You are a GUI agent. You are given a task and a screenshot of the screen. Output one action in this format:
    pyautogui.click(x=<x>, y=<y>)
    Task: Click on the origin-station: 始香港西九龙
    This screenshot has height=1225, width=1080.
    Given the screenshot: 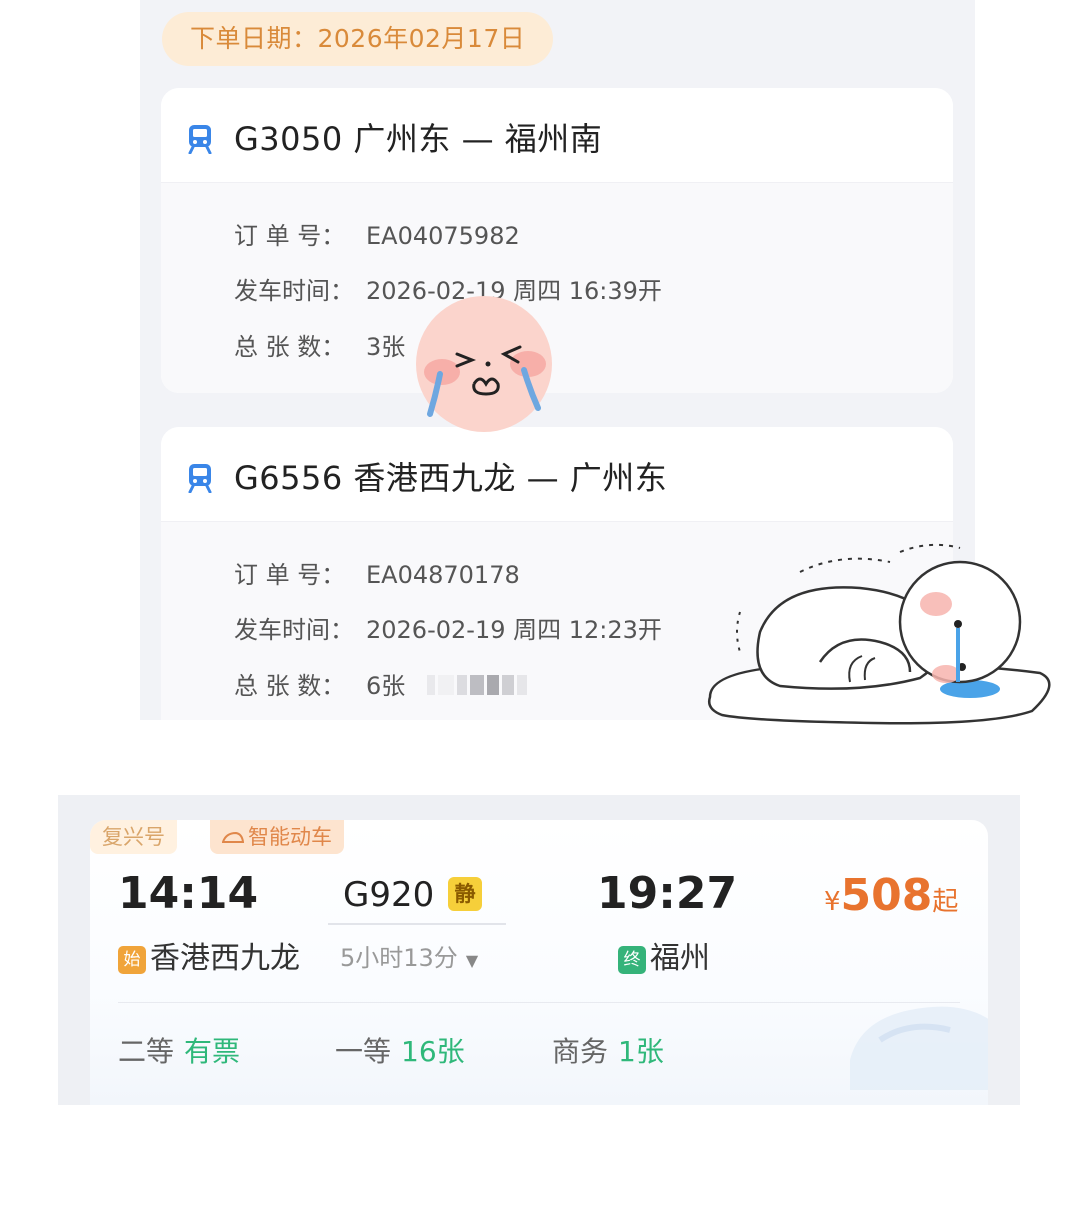 What is the action you would take?
    pyautogui.click(x=209, y=955)
    